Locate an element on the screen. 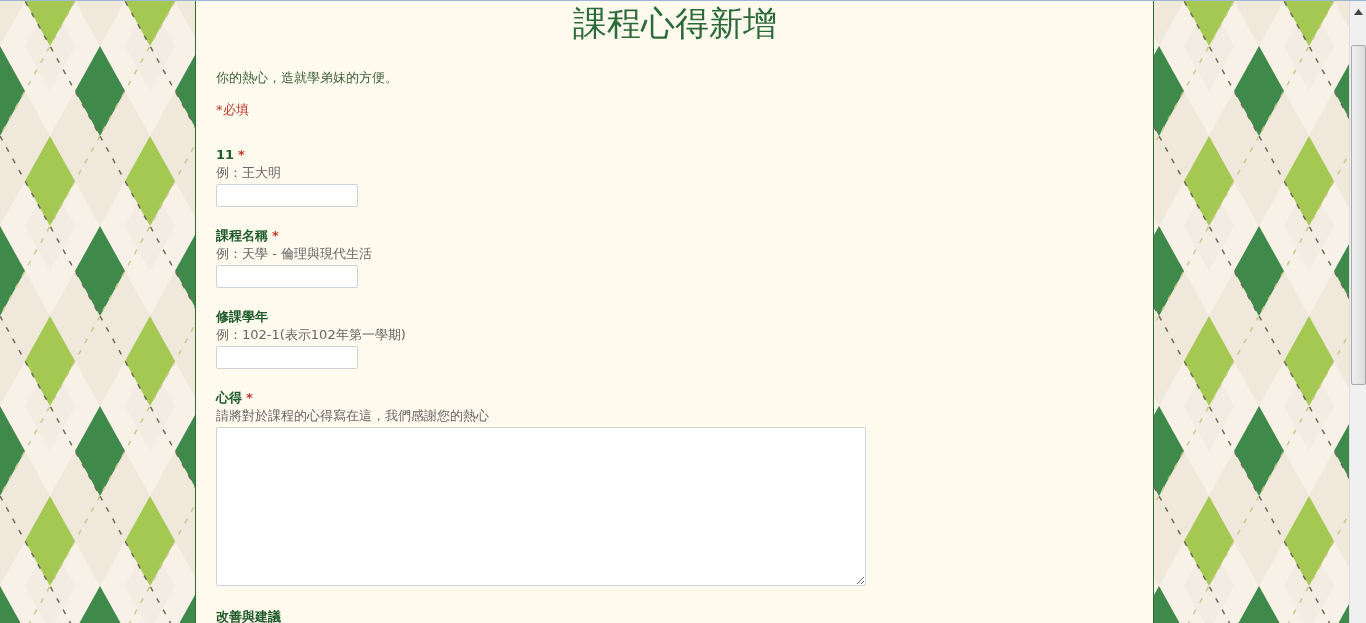 The width and height of the screenshot is (1366, 623). text-area is located at coordinates (541, 506).